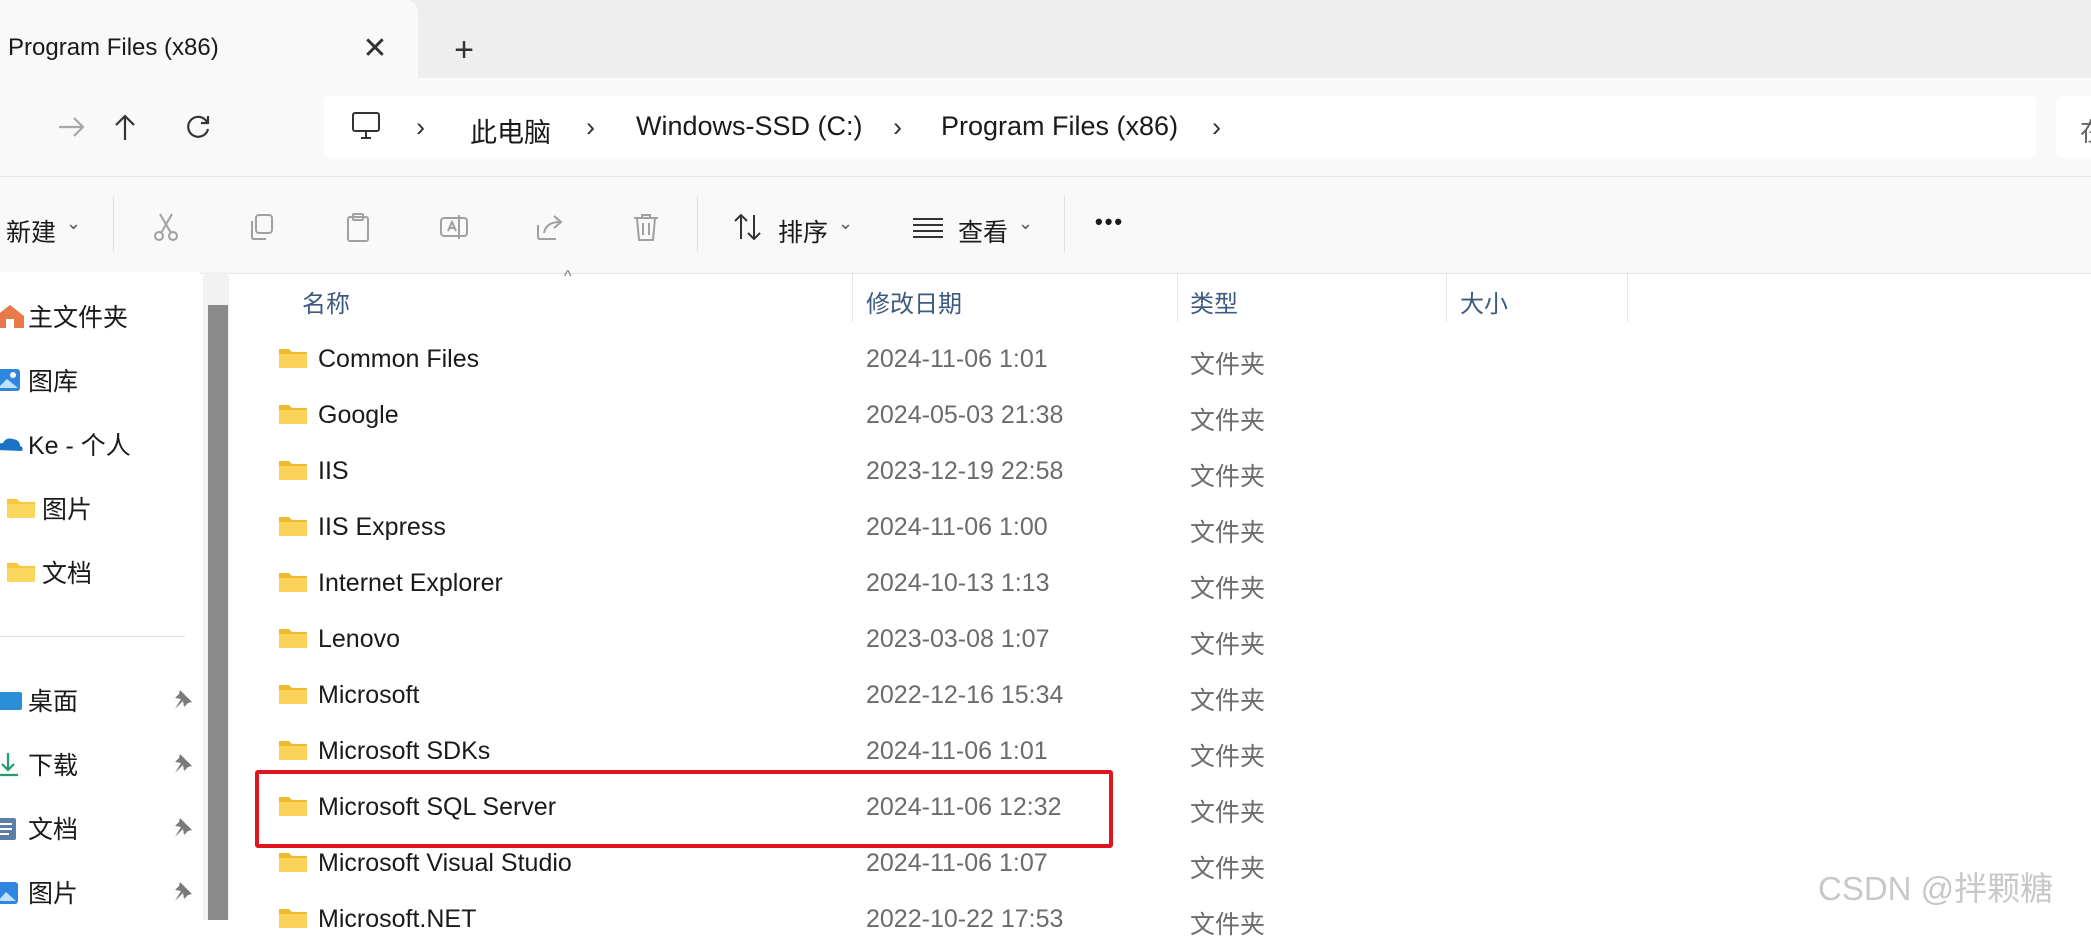 This screenshot has width=2091, height=941. I want to click on new-button: 新建, so click(31, 231).